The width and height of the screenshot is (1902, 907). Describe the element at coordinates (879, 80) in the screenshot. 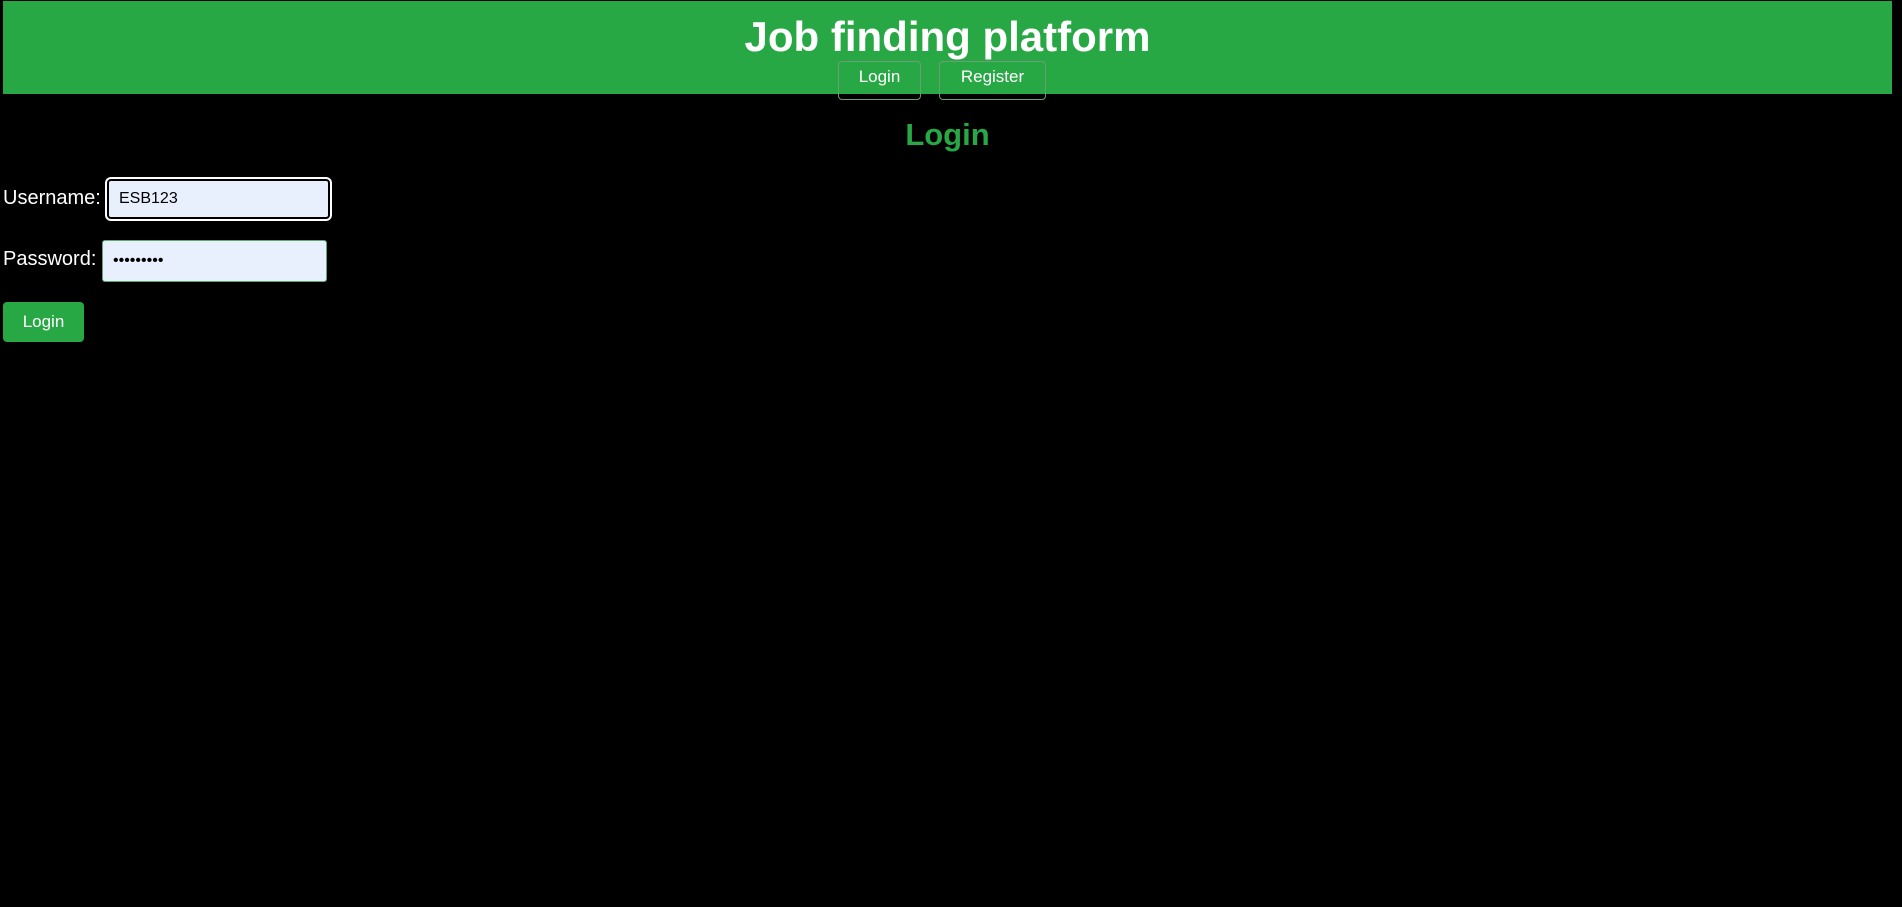

I see `nav-login-button: Login` at that location.